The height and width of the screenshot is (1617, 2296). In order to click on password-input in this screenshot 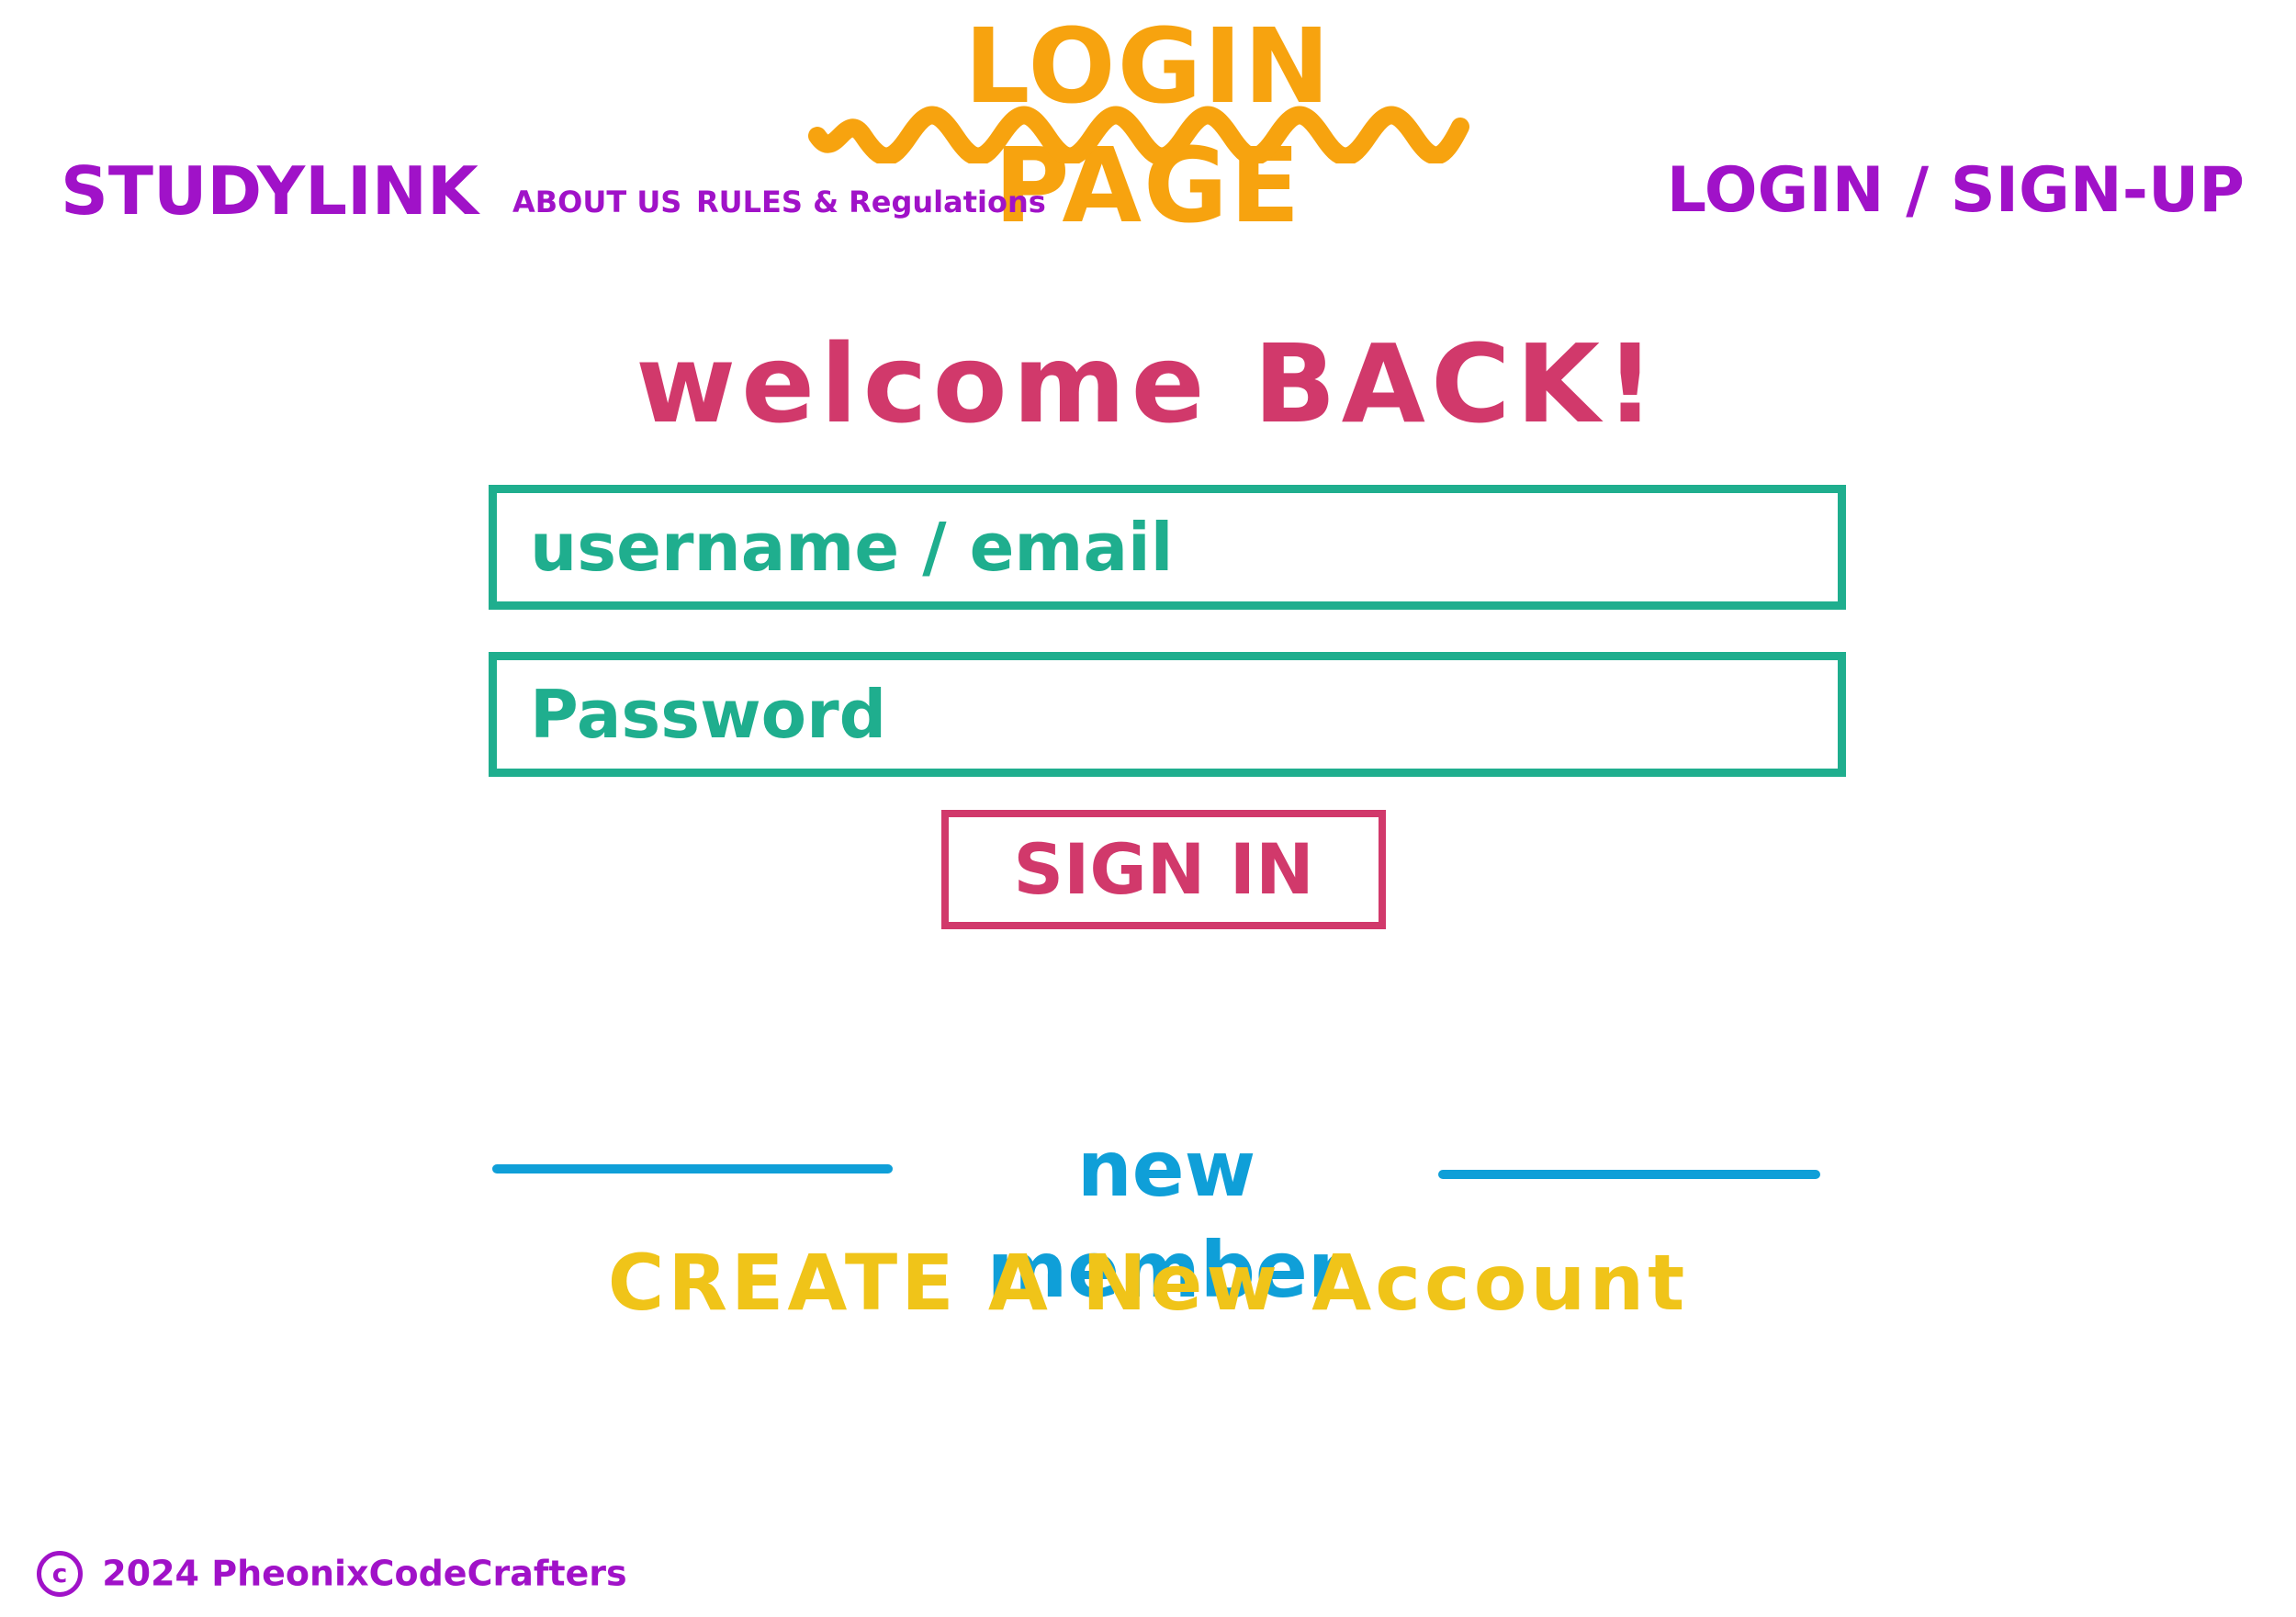, I will do `click(1167, 714)`.